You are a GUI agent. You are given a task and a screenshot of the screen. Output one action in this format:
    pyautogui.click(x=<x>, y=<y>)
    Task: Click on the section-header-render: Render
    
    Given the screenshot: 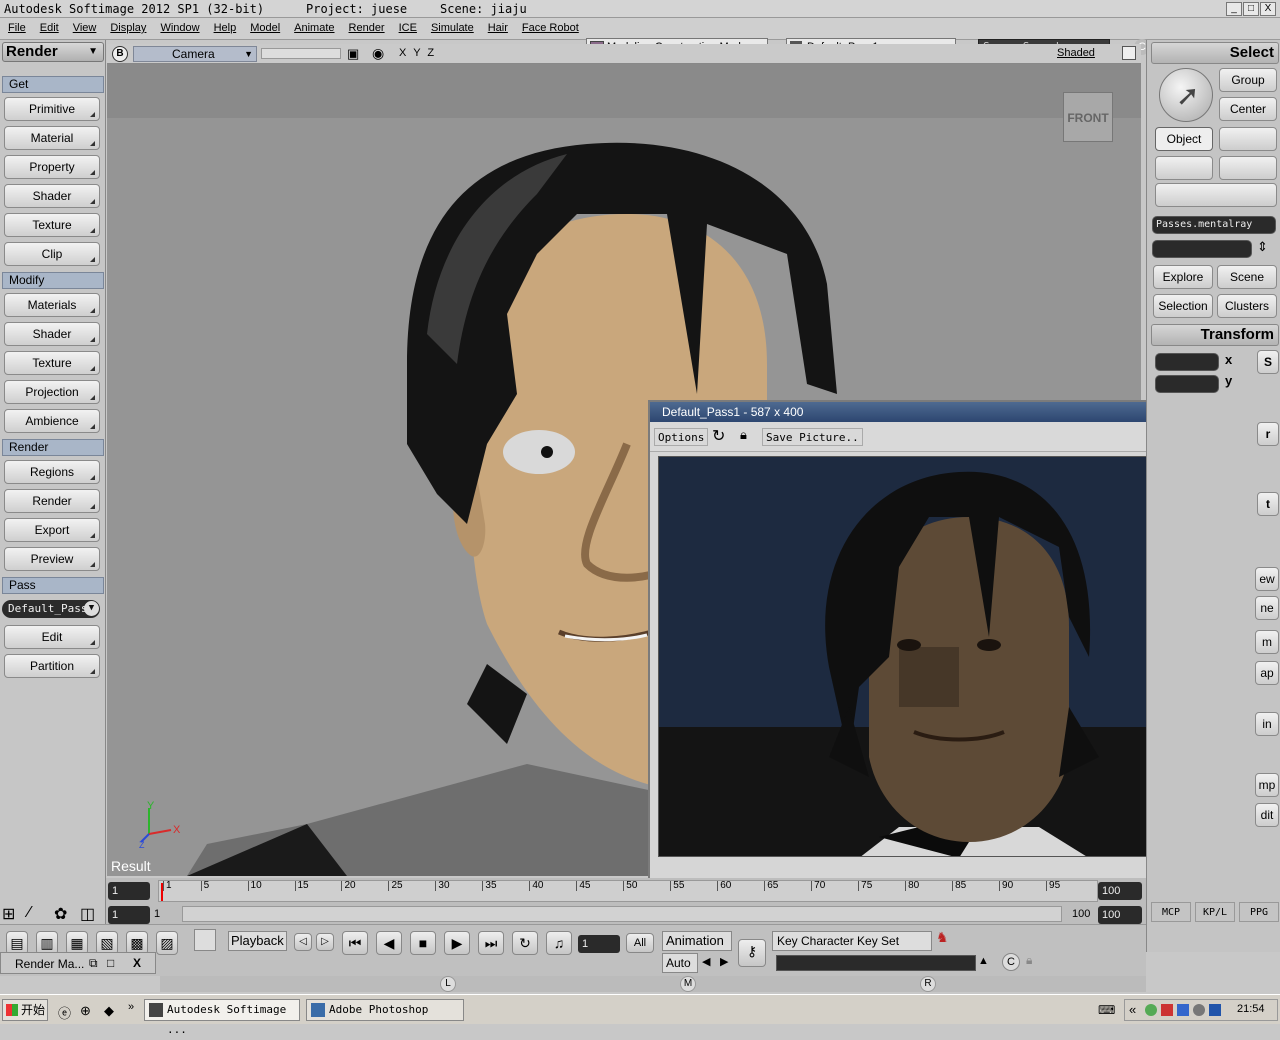 What is the action you would take?
    pyautogui.click(x=53, y=447)
    